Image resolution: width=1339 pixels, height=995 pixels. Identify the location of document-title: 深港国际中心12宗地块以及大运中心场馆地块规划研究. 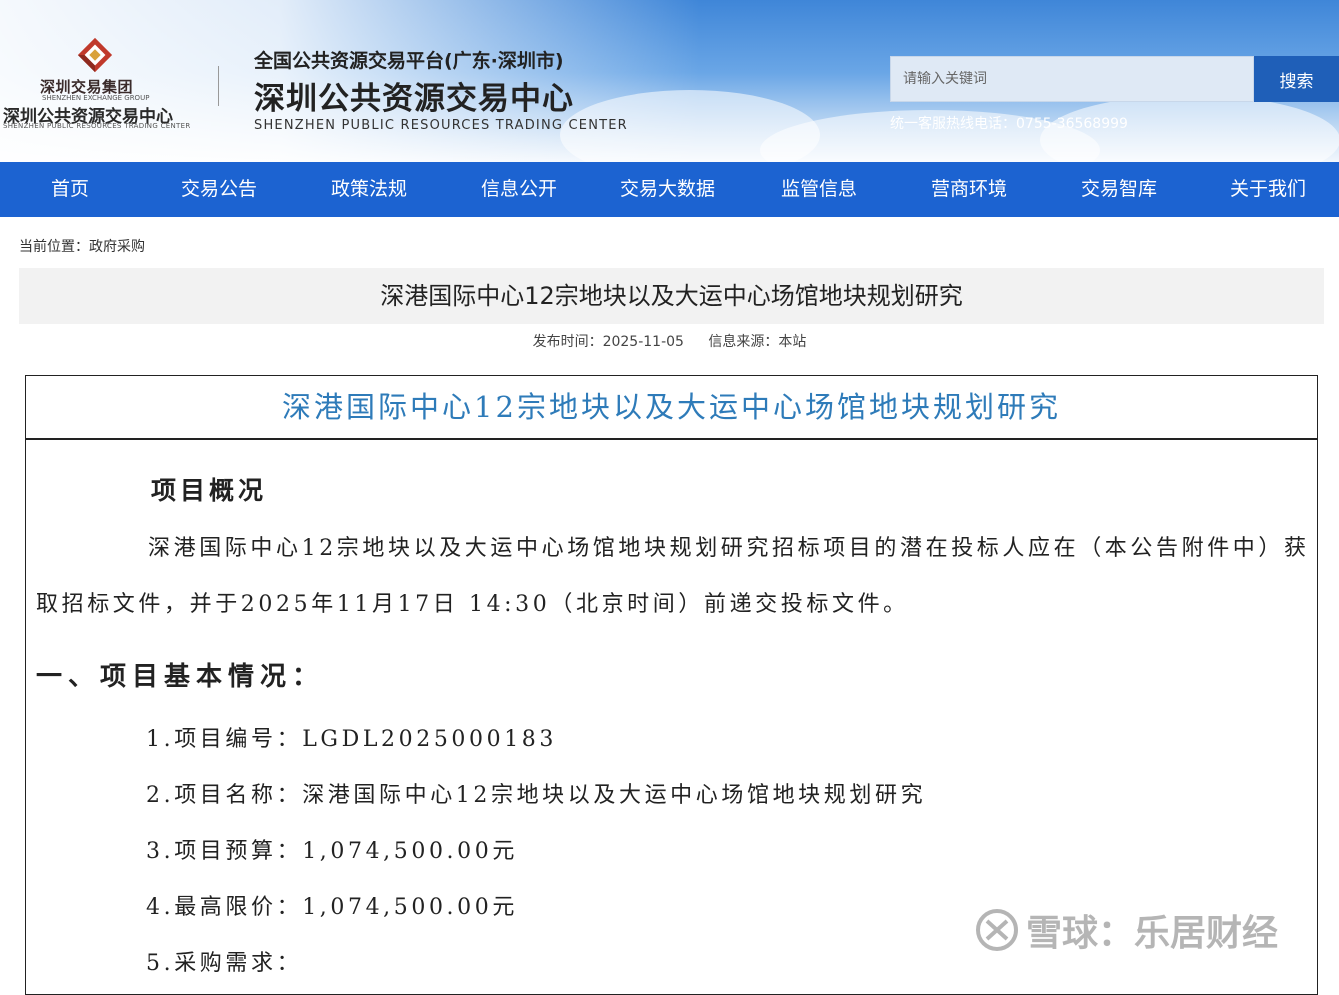
(671, 408).